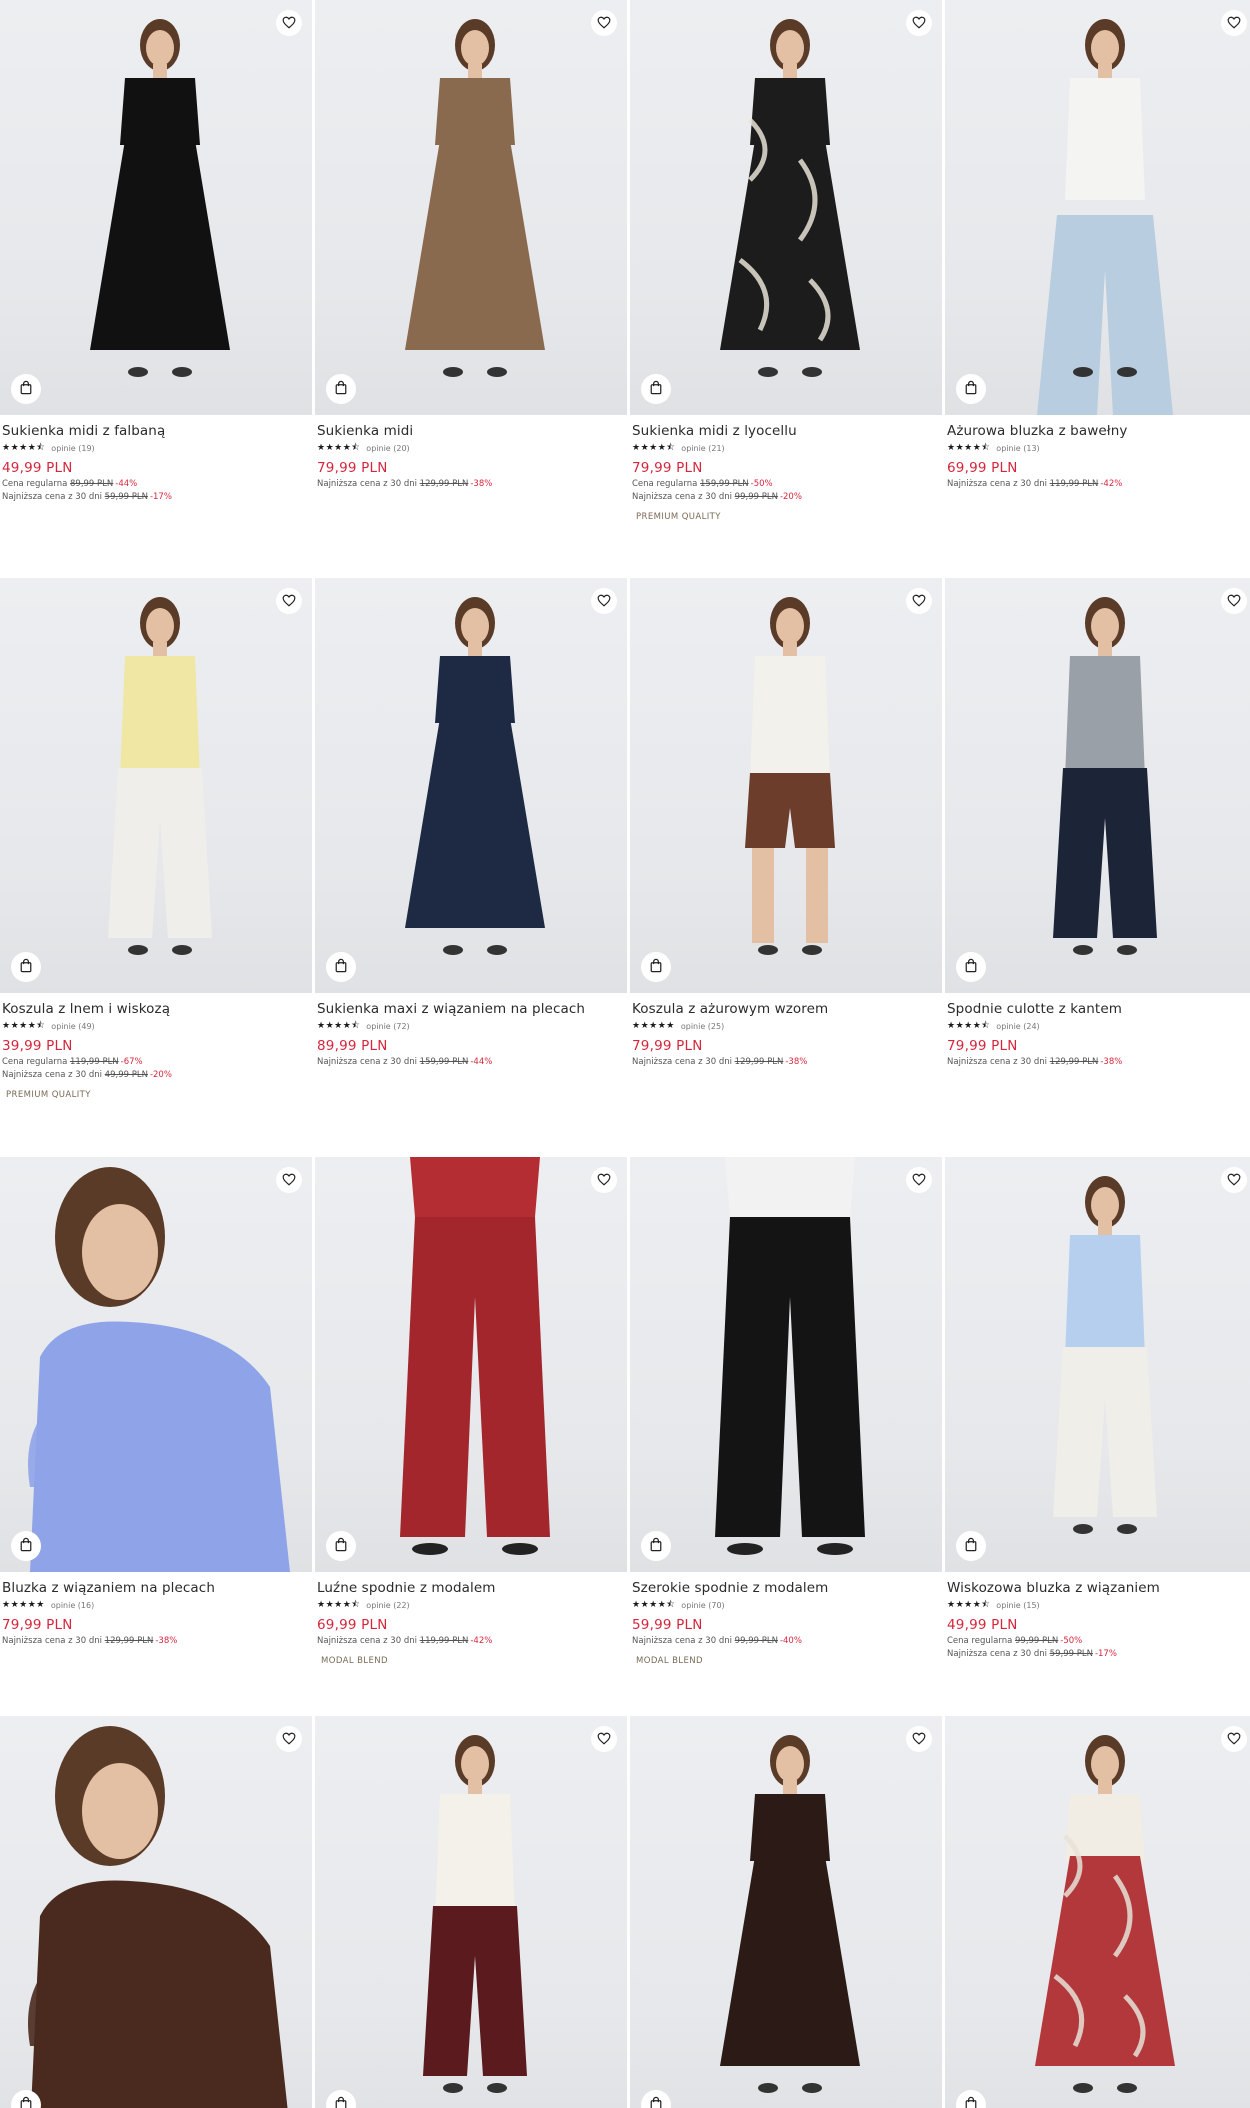 The image size is (1250, 2108). What do you see at coordinates (1098, 1062) in the screenshot?
I see `price-history-line: Najniższa cena z 30 dni 129,99 PLN -38%` at bounding box center [1098, 1062].